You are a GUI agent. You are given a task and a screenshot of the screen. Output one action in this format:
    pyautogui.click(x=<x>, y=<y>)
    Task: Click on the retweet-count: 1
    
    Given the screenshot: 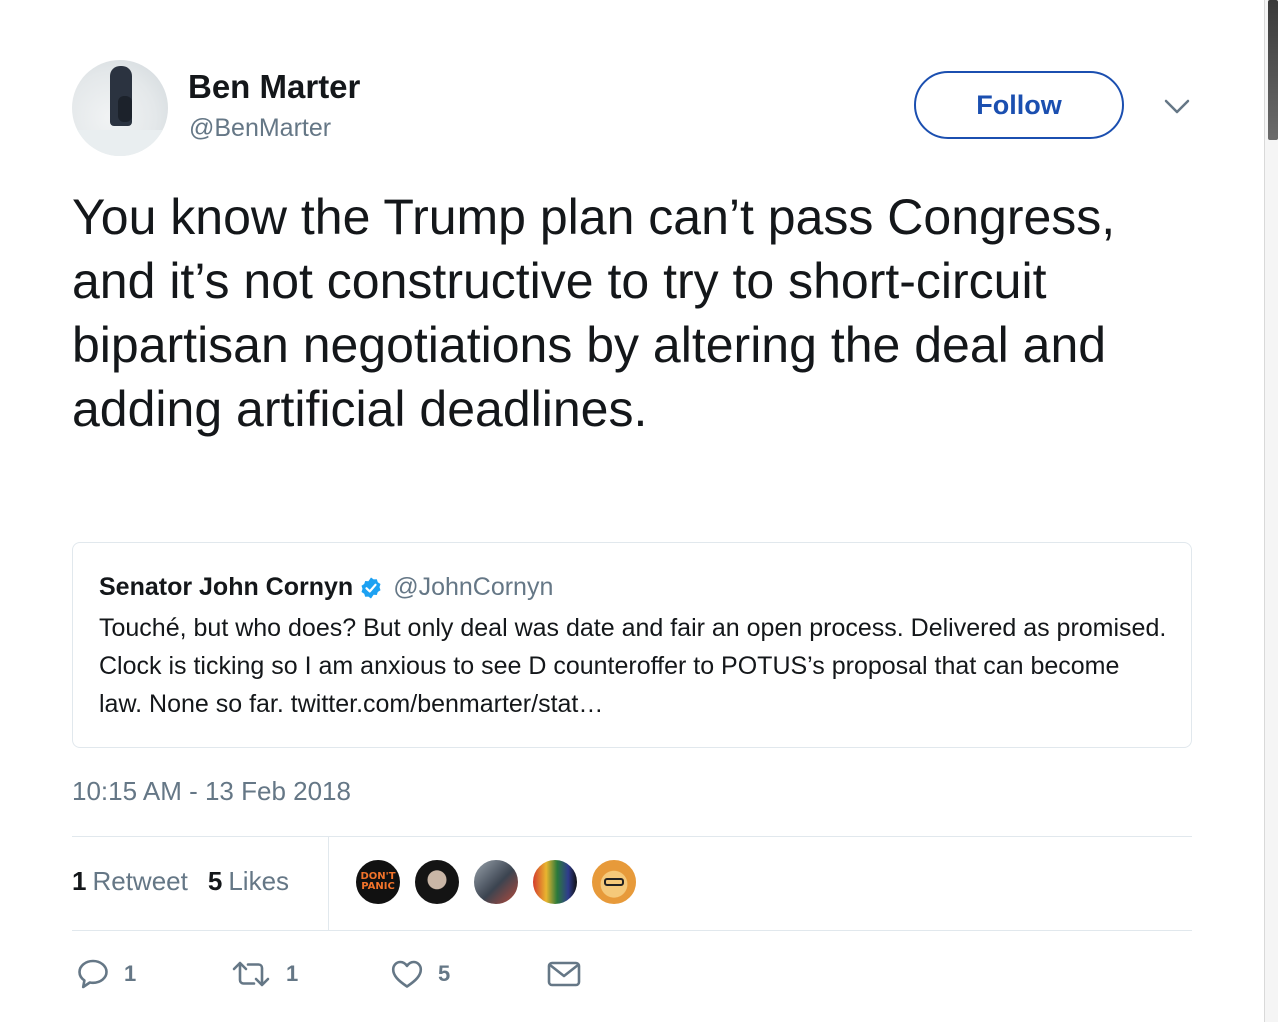 What is the action you would take?
    pyautogui.click(x=292, y=973)
    